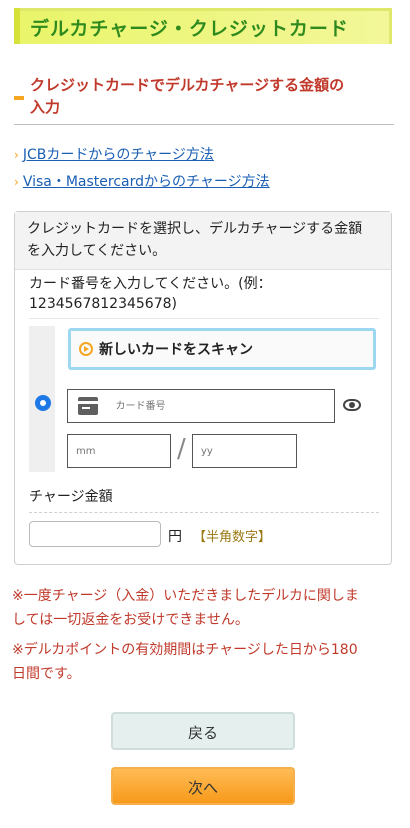 This screenshot has width=410, height=828. I want to click on amount-hint: 【半角数字】, so click(232, 537).